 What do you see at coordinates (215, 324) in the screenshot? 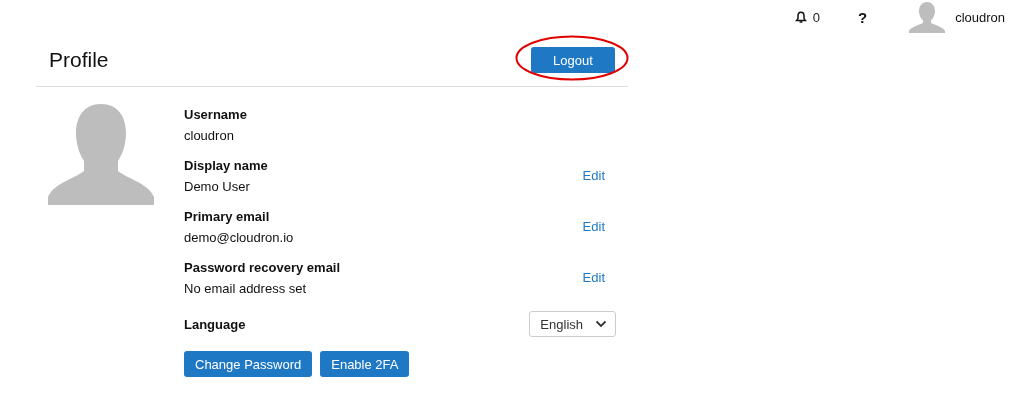
I see `language-label: Language` at bounding box center [215, 324].